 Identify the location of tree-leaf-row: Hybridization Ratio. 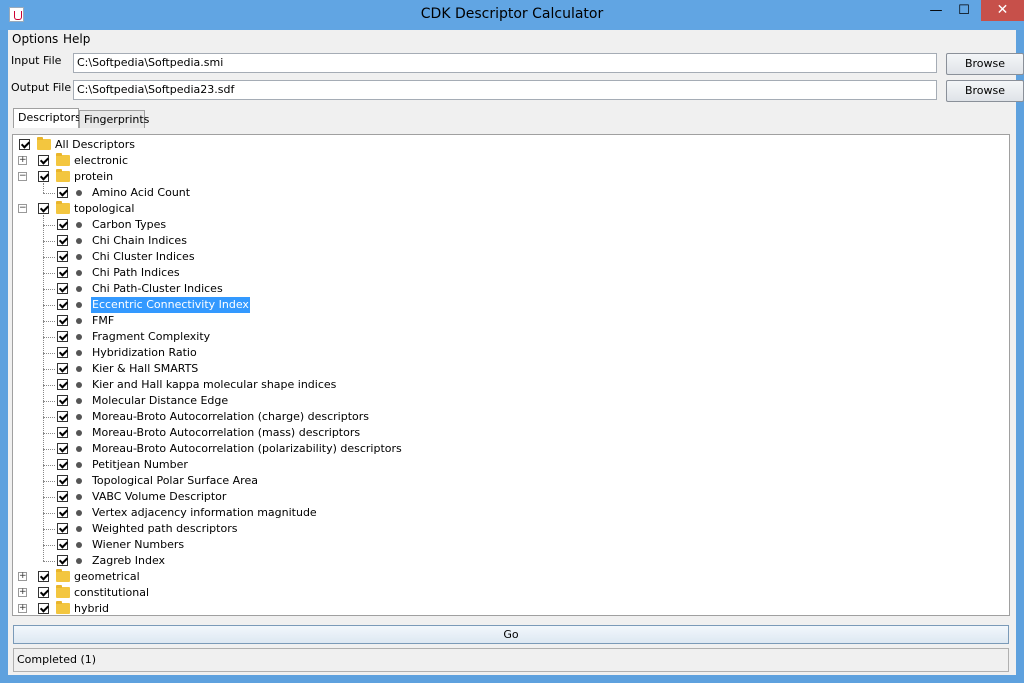
(313, 353).